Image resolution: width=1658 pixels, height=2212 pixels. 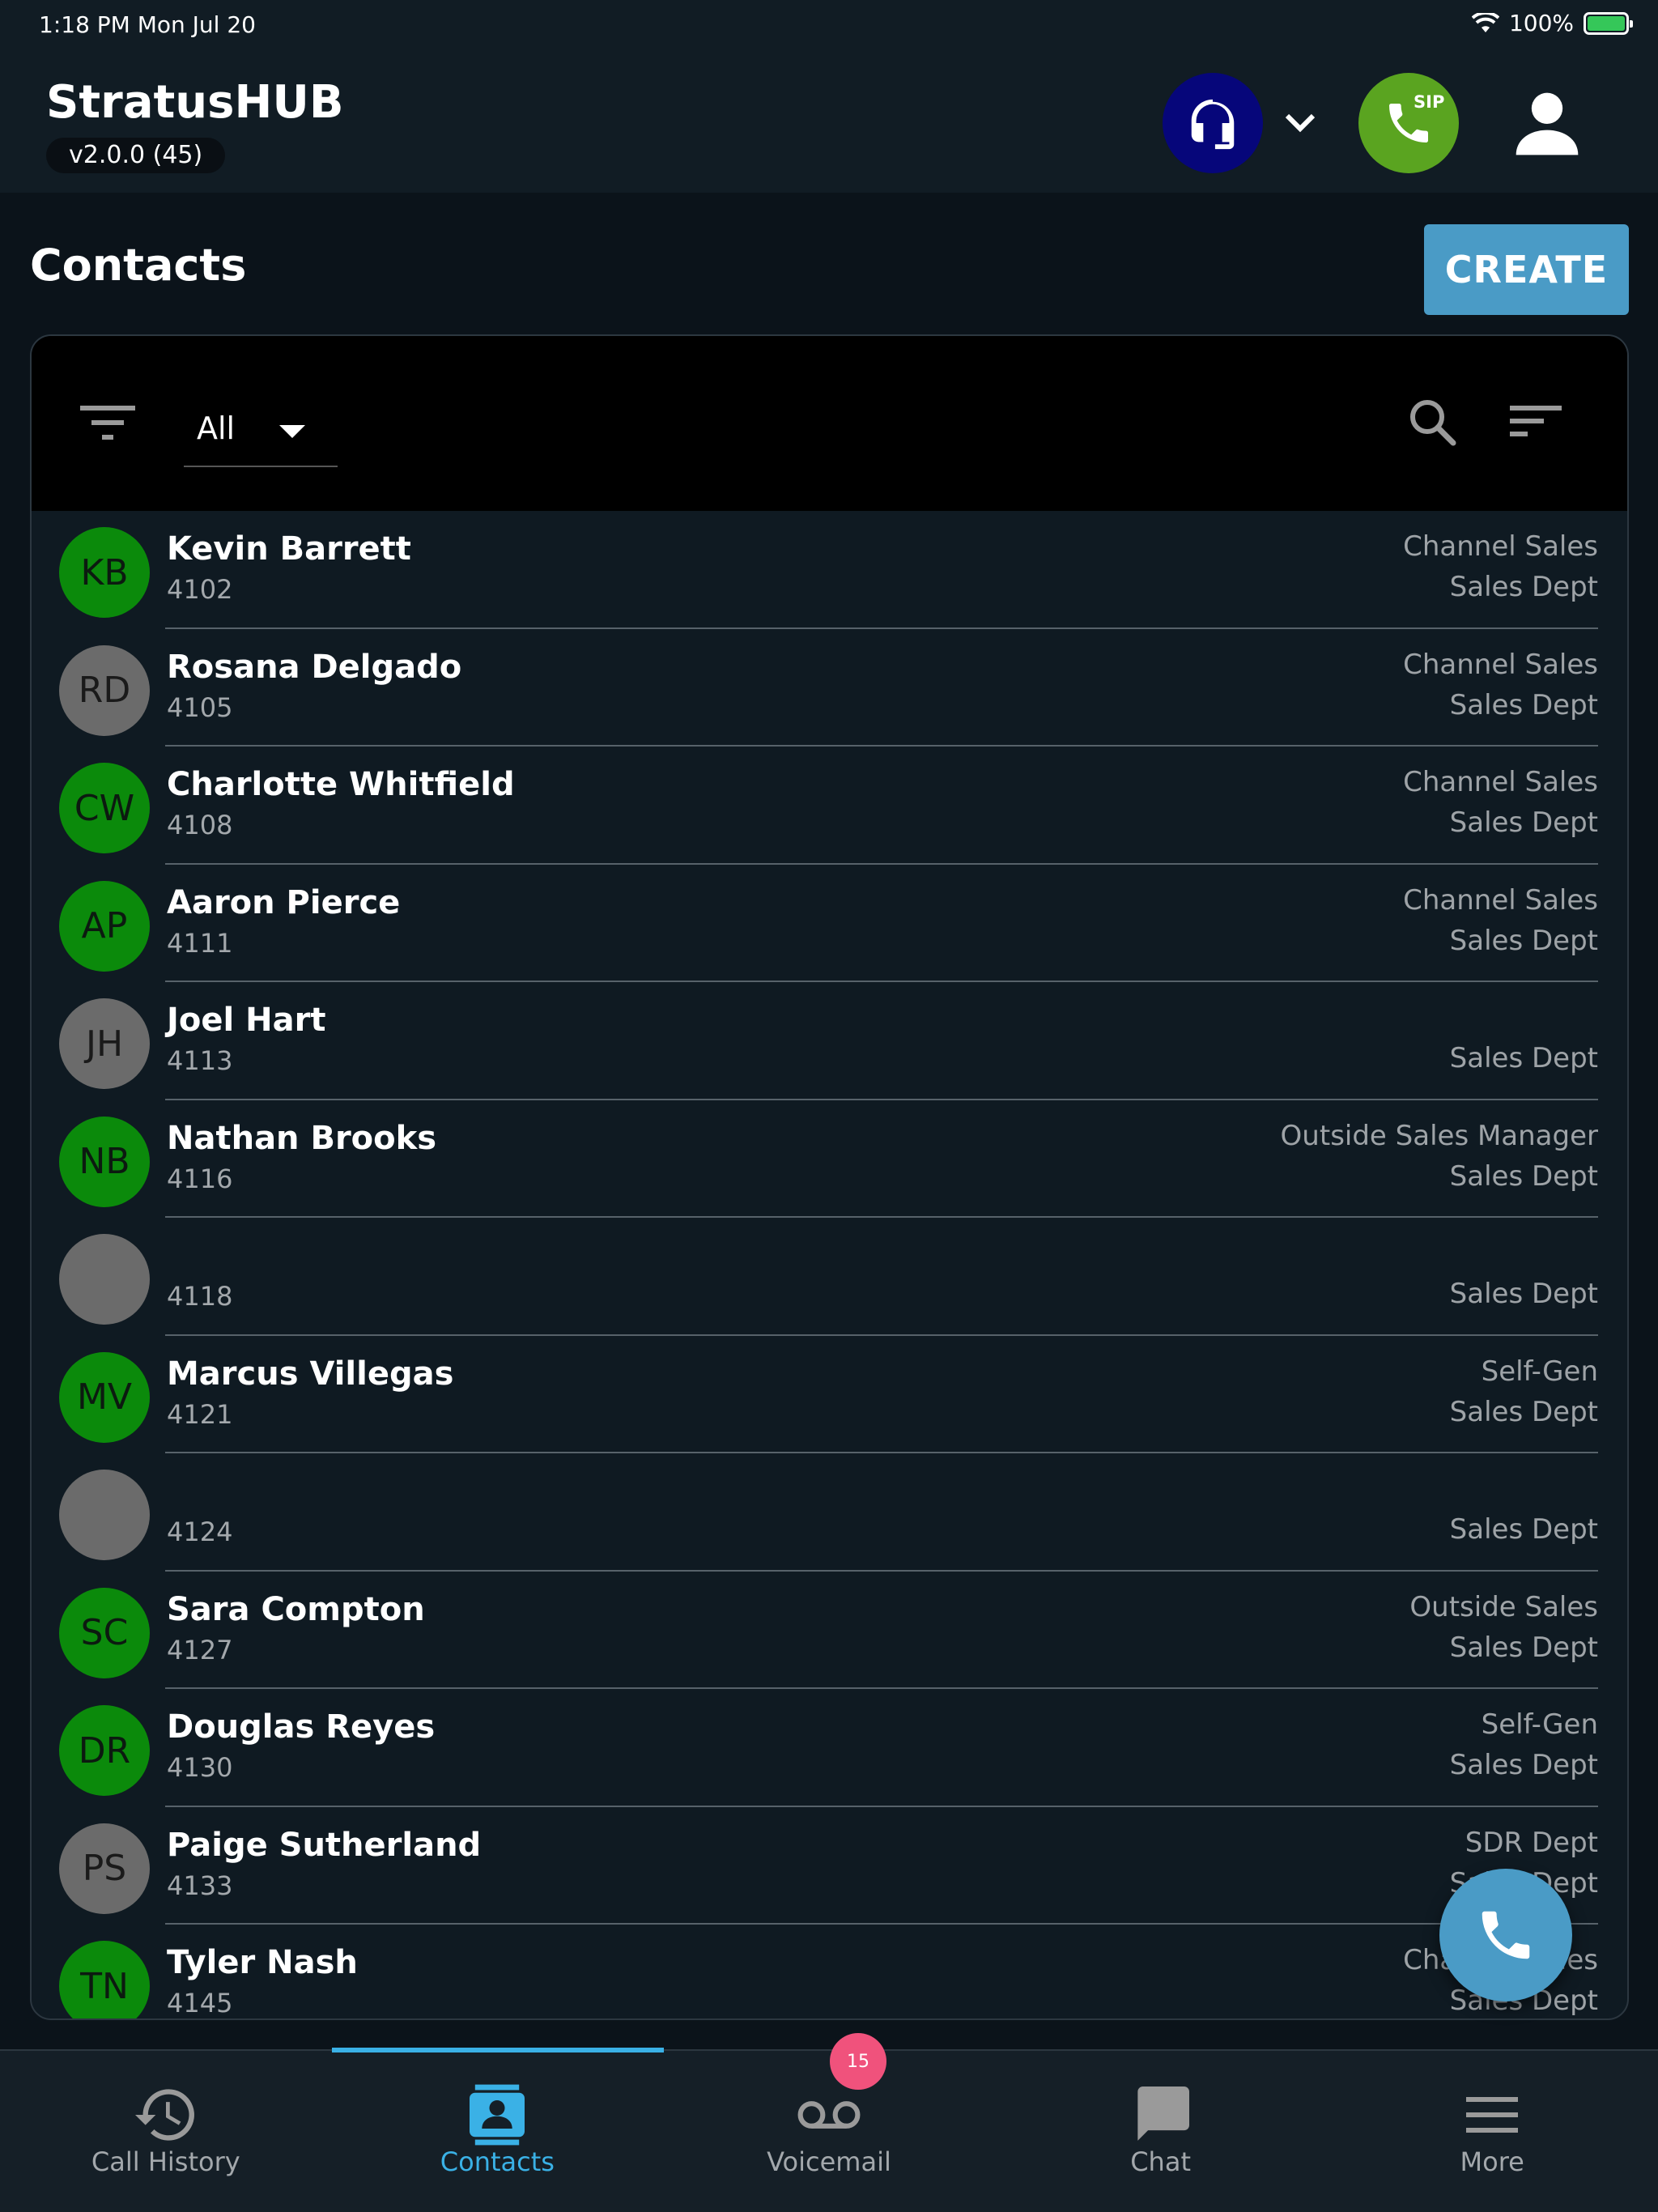 I want to click on contact-extension: 4127, so click(x=200, y=1649).